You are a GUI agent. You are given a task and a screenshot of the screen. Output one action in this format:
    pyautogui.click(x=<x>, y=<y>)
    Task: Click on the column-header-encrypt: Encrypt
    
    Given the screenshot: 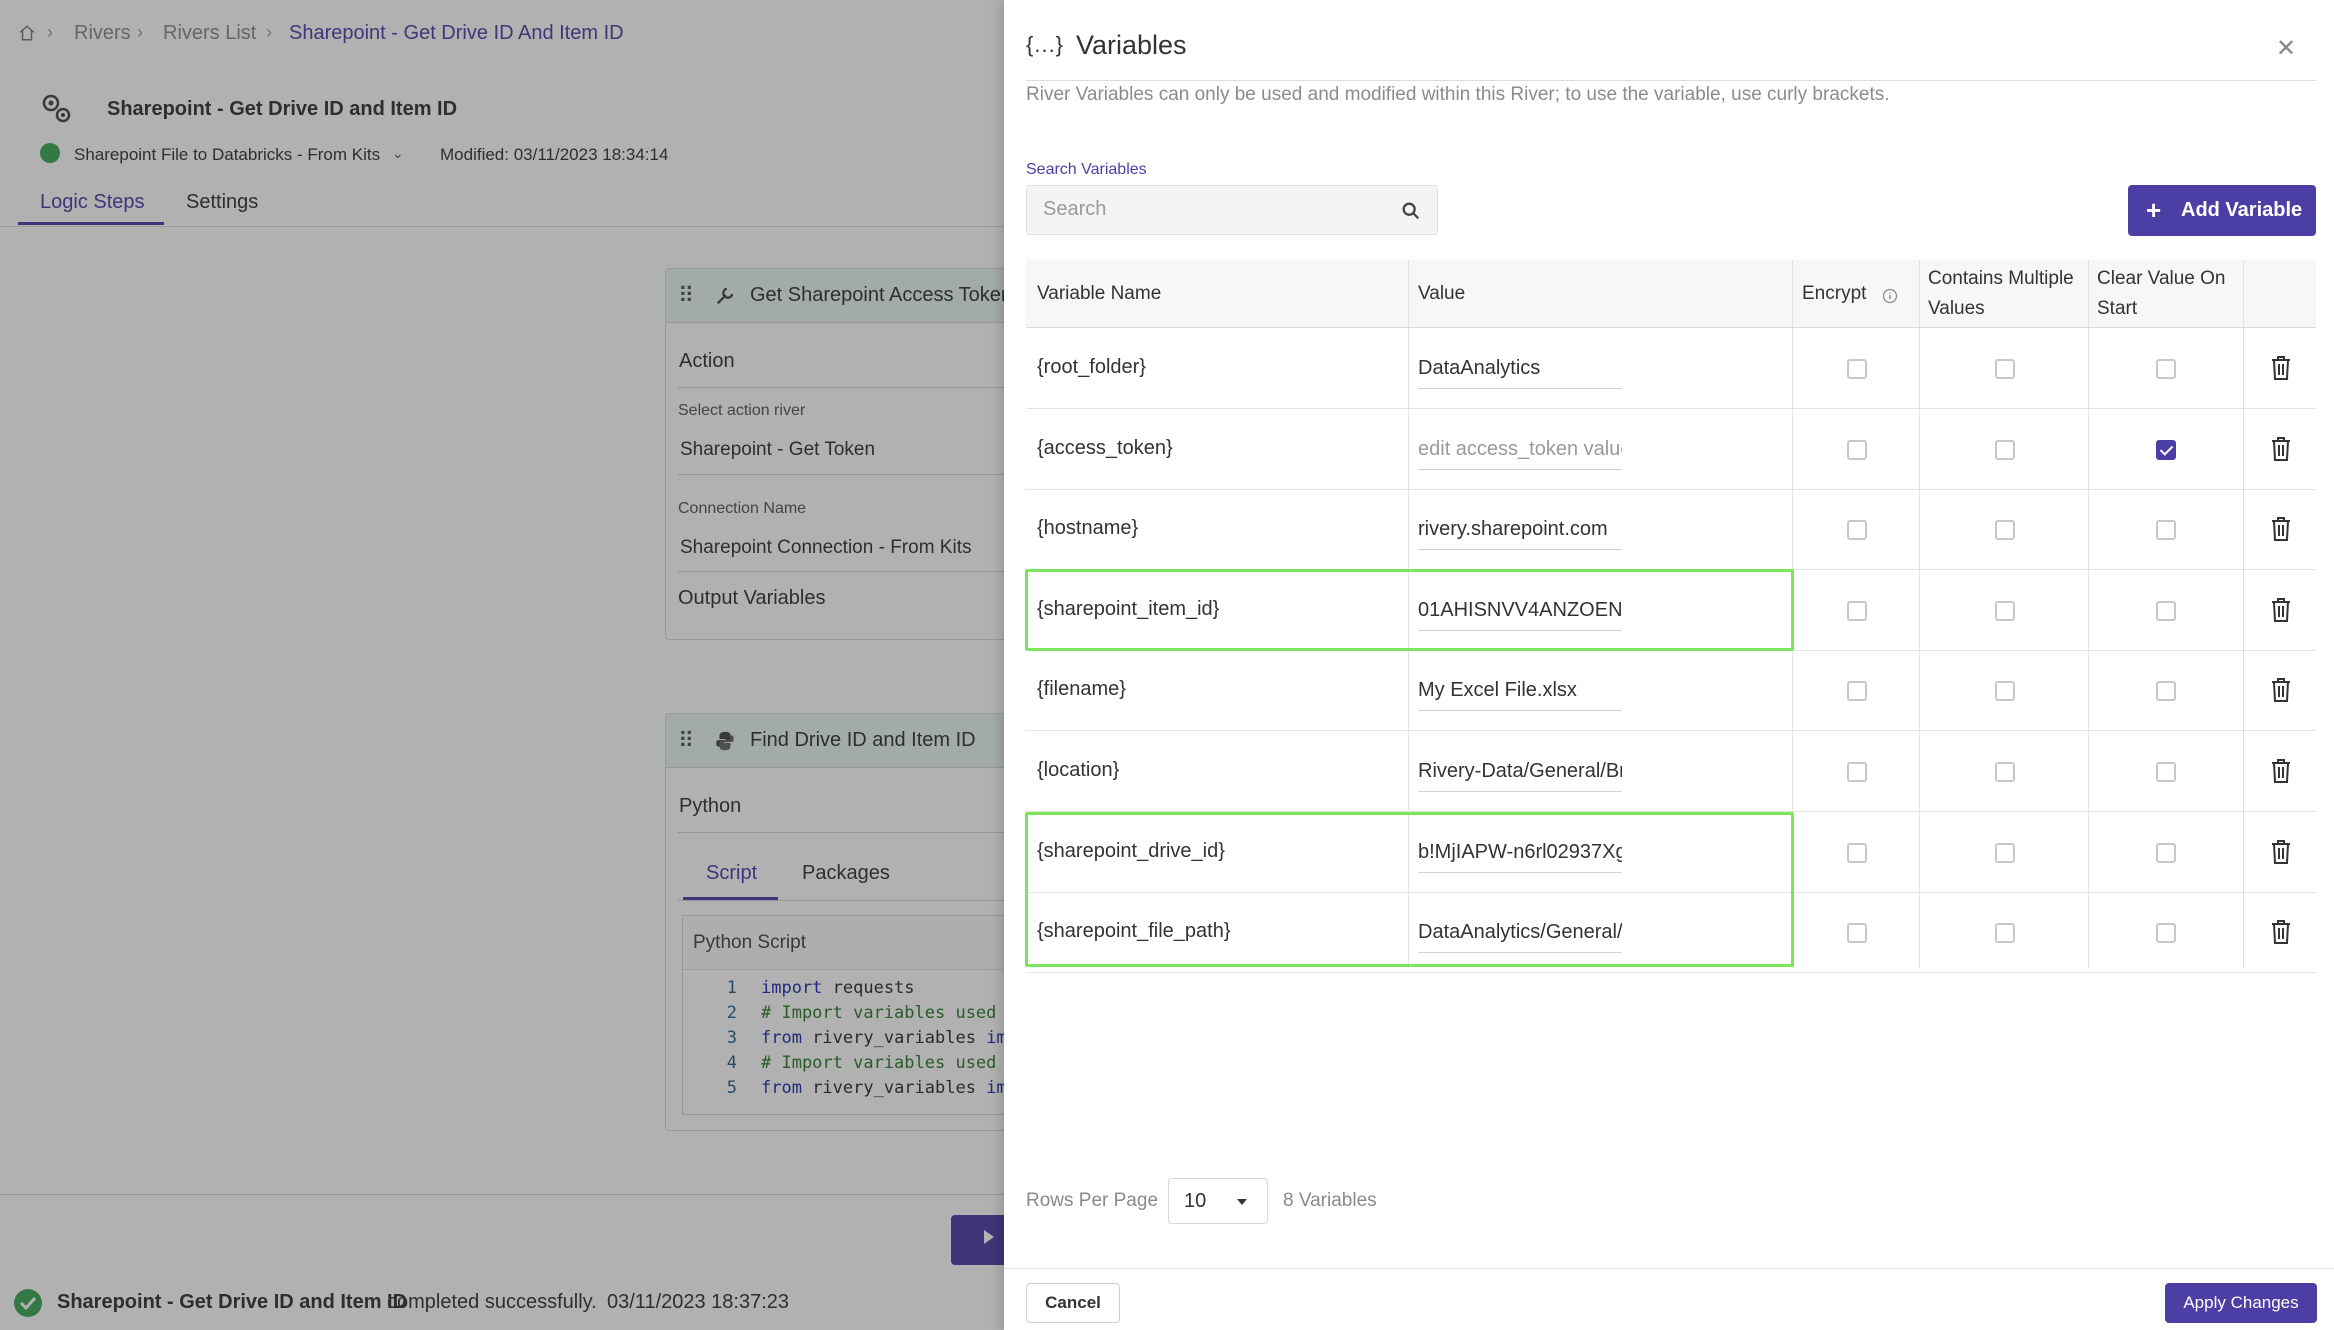 What is the action you would take?
    pyautogui.click(x=1834, y=293)
    